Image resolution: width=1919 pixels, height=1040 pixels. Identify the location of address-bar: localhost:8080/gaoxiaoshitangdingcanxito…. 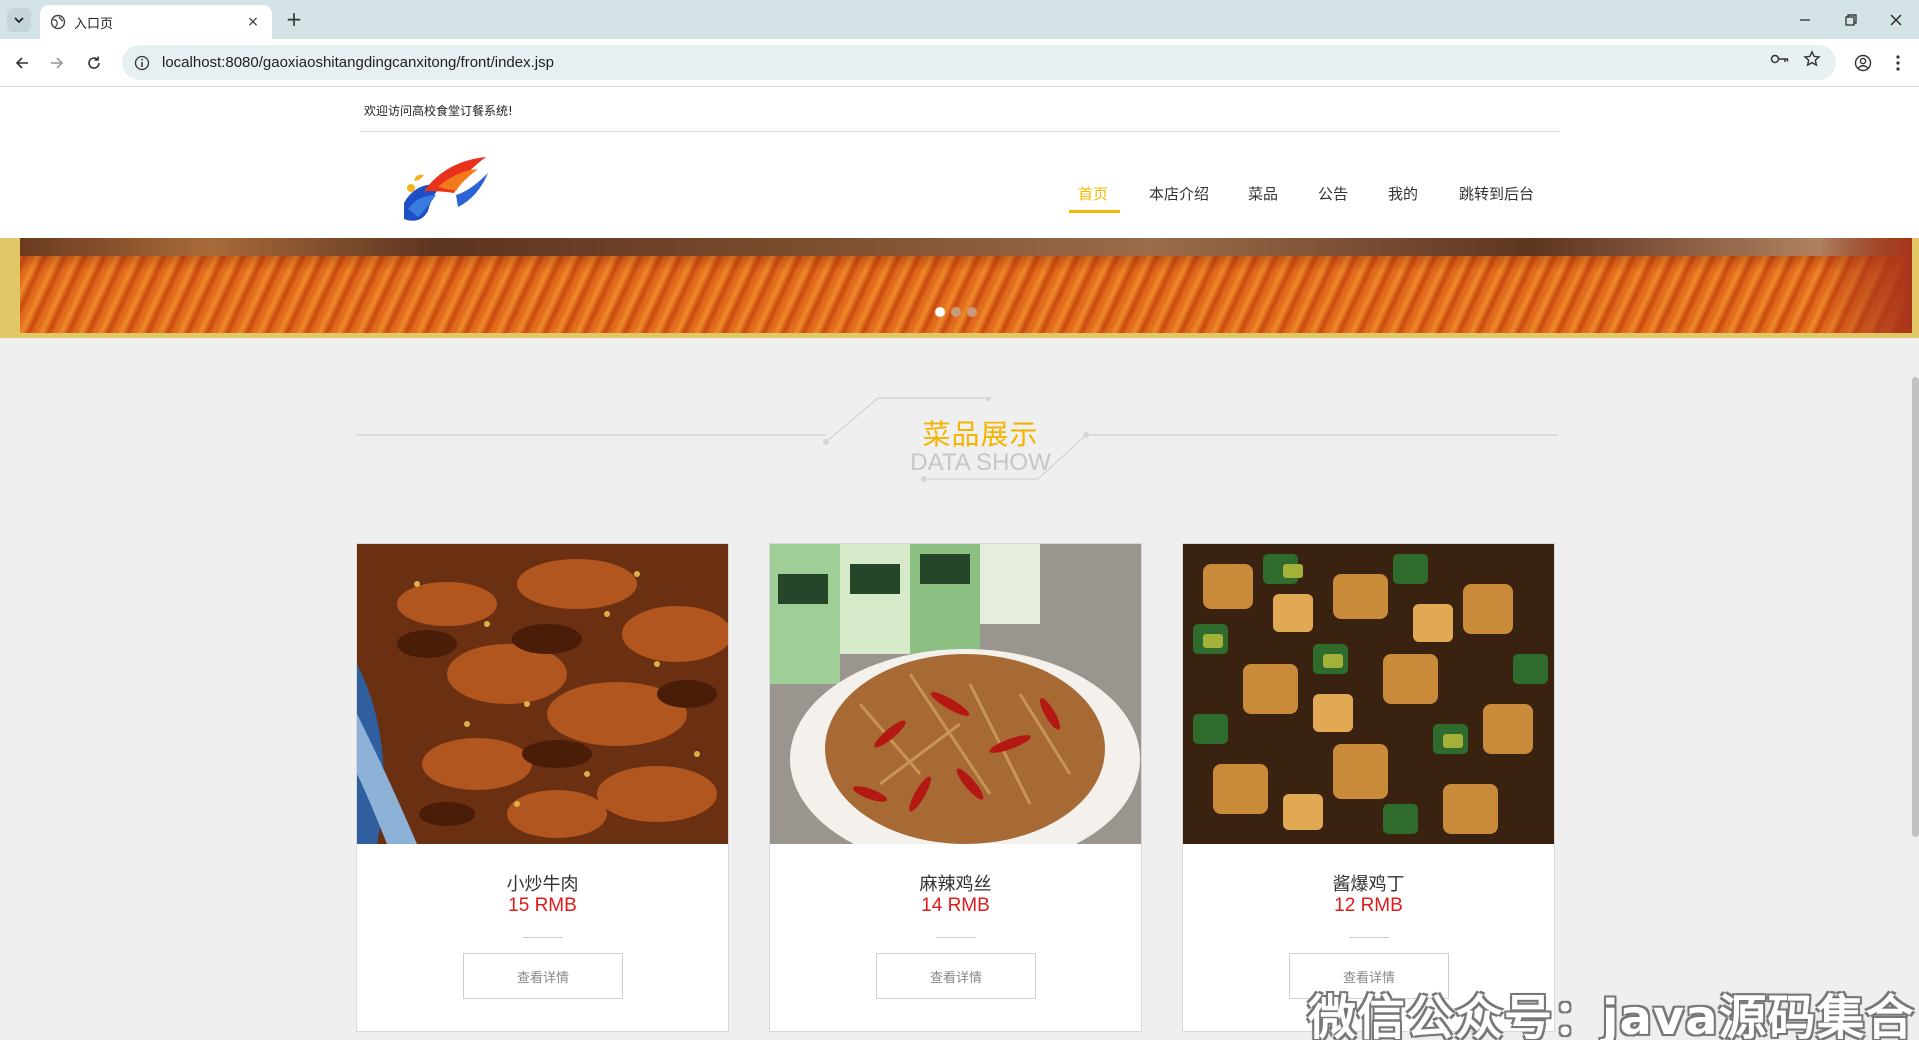
(979, 62).